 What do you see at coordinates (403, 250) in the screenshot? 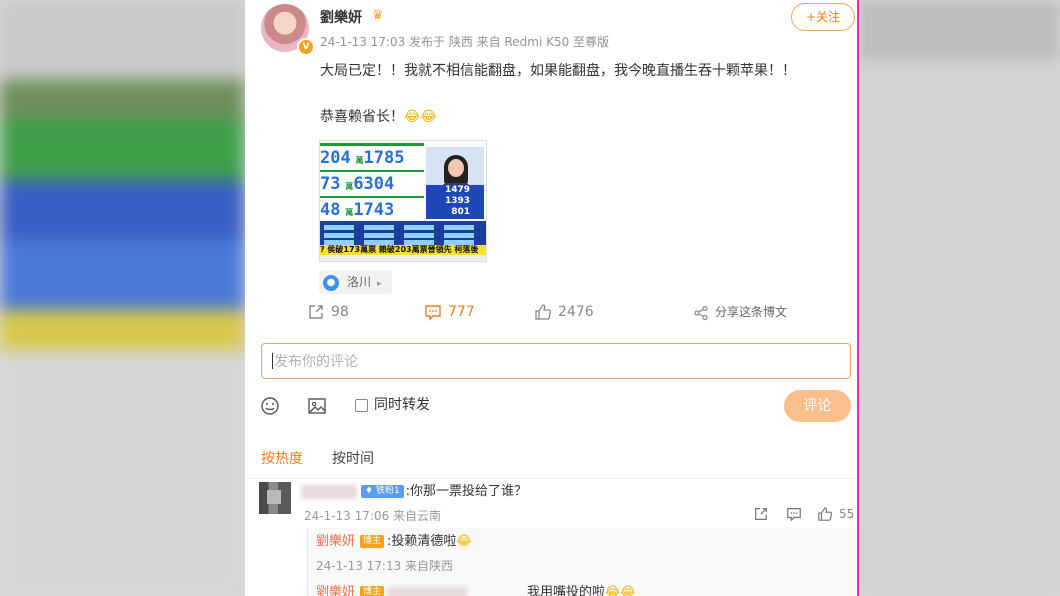
I see `tv-ticker: ? 侯破173萬票 賴破203萬票晉領先 柯落後` at bounding box center [403, 250].